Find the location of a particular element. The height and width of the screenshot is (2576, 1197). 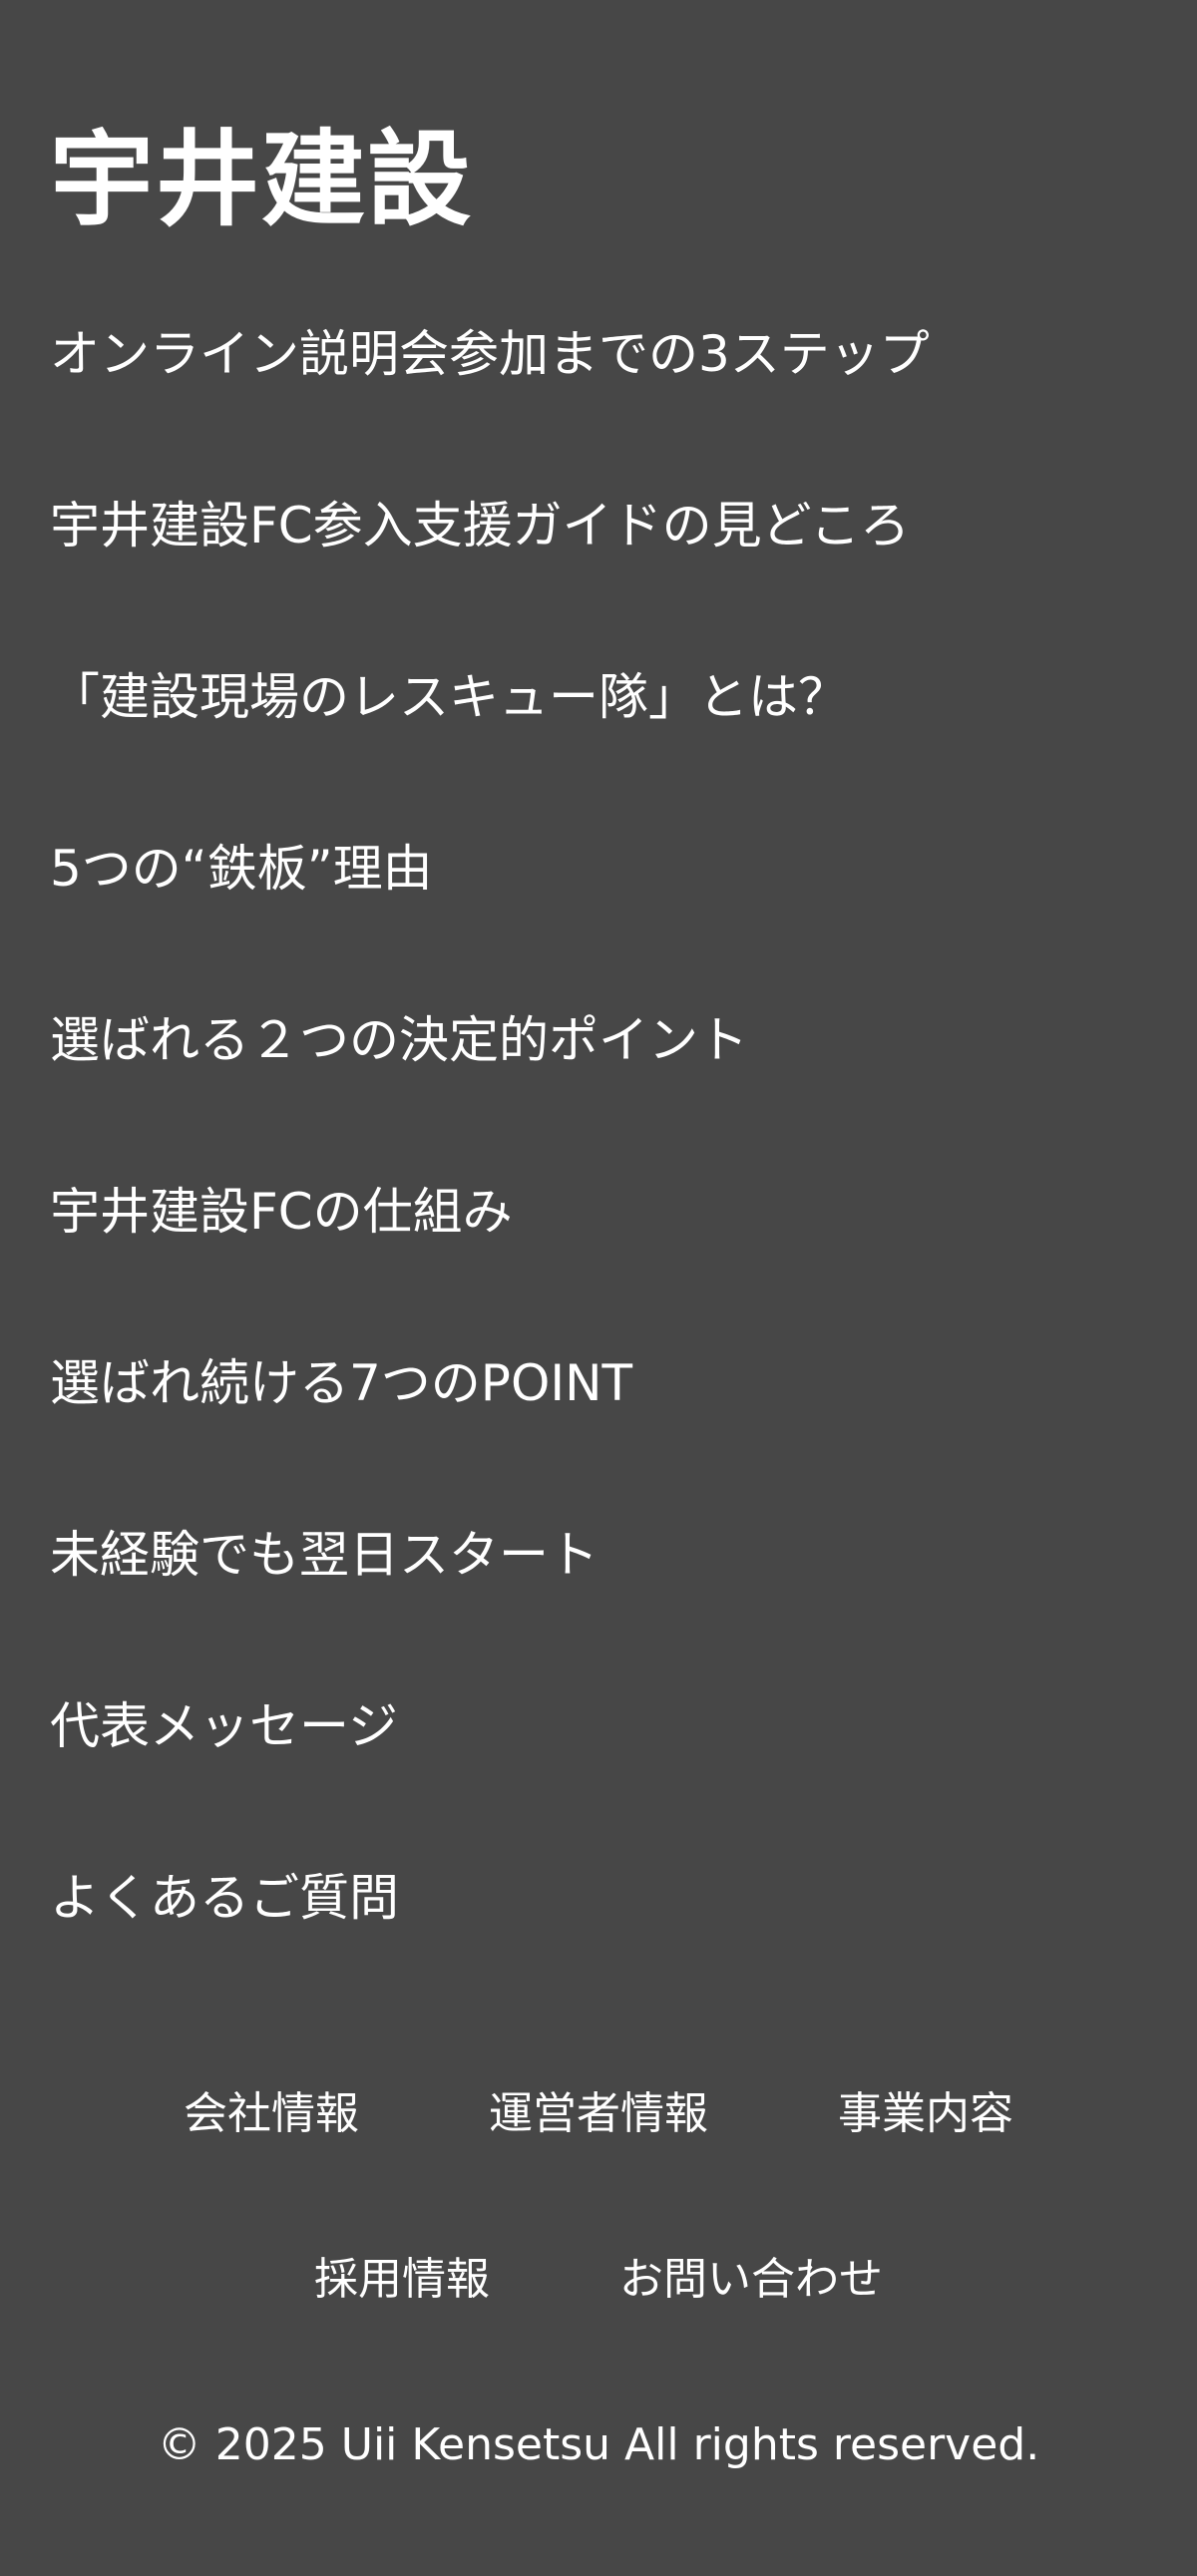

menu-link-ceo-message: 代表メッセージ is located at coordinates (598, 1726).